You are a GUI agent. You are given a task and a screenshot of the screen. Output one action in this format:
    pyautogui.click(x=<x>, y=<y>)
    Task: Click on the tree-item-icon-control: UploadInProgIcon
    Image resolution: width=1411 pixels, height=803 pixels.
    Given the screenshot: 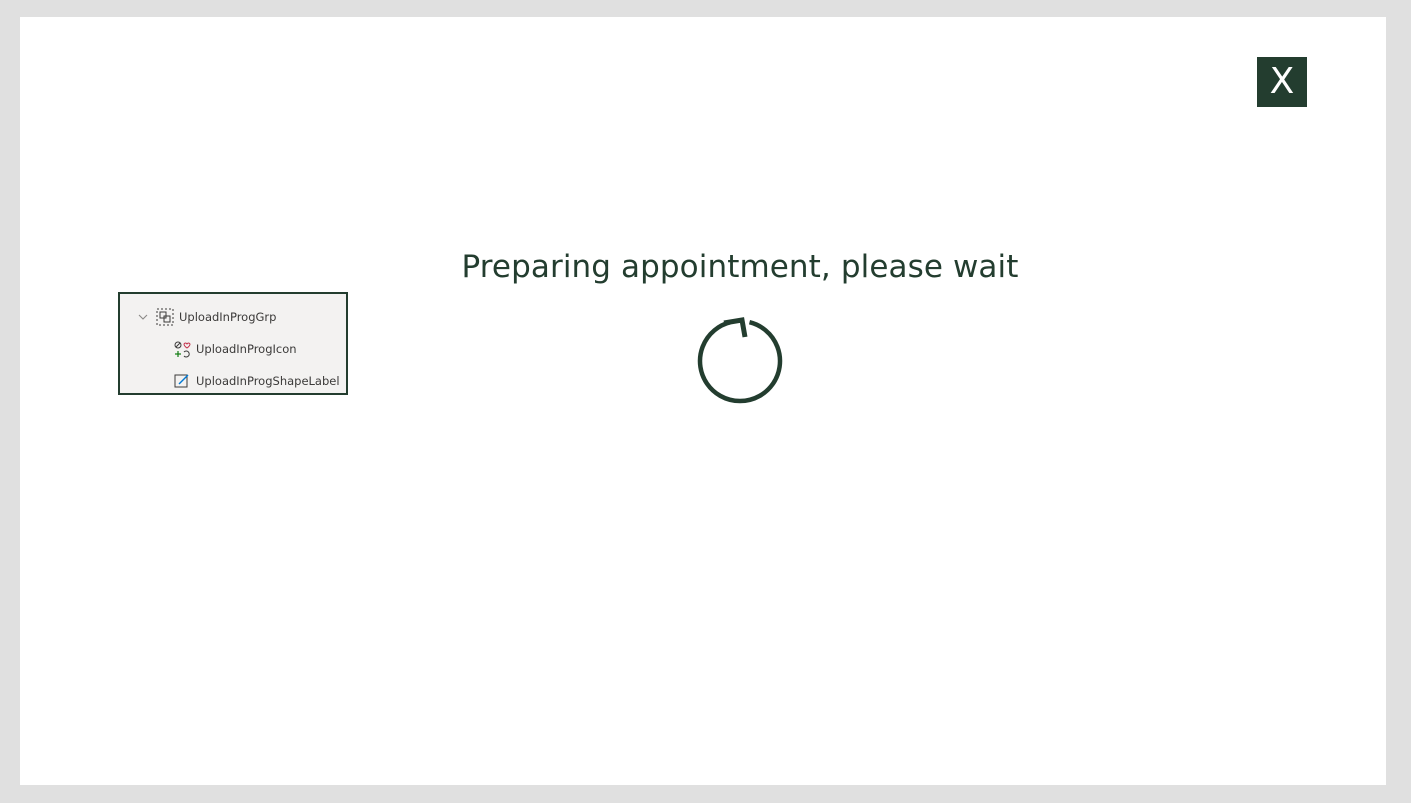 What is the action you would take?
    pyautogui.click(x=235, y=349)
    